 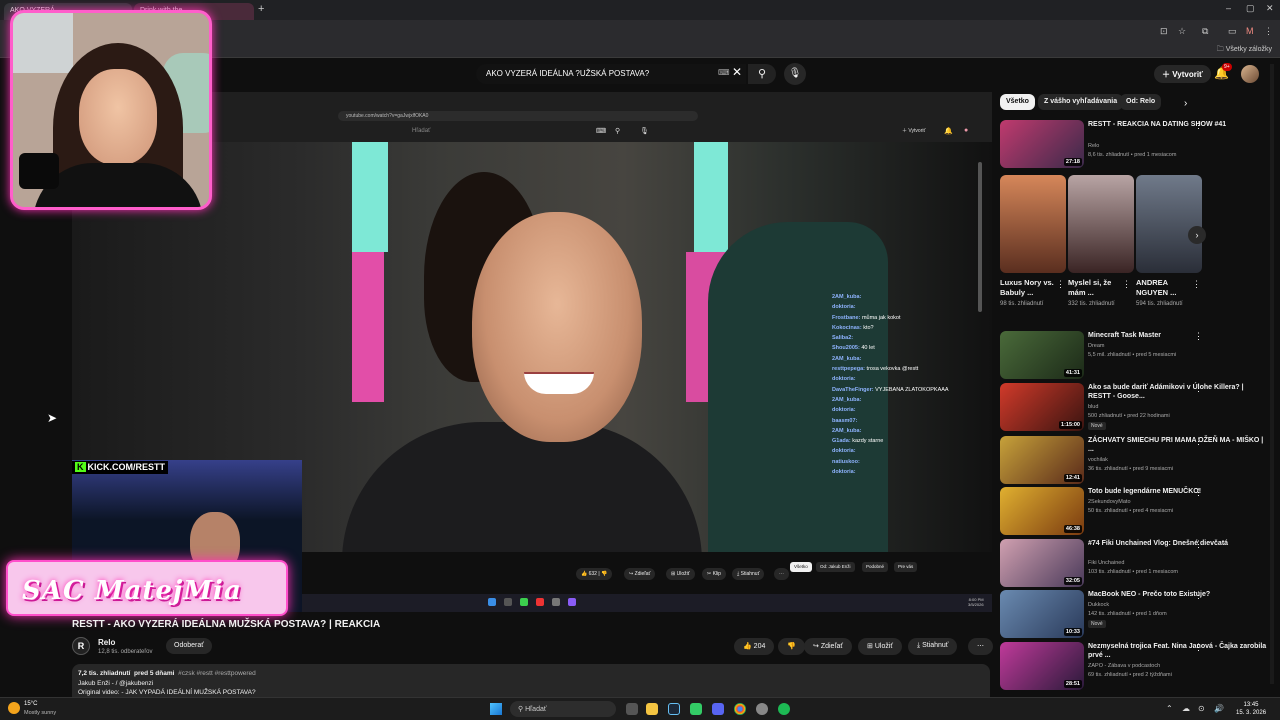 What do you see at coordinates (1251, 709) in the screenshot?
I see `taskbar-clock: 13:45 15. 3. 2026` at bounding box center [1251, 709].